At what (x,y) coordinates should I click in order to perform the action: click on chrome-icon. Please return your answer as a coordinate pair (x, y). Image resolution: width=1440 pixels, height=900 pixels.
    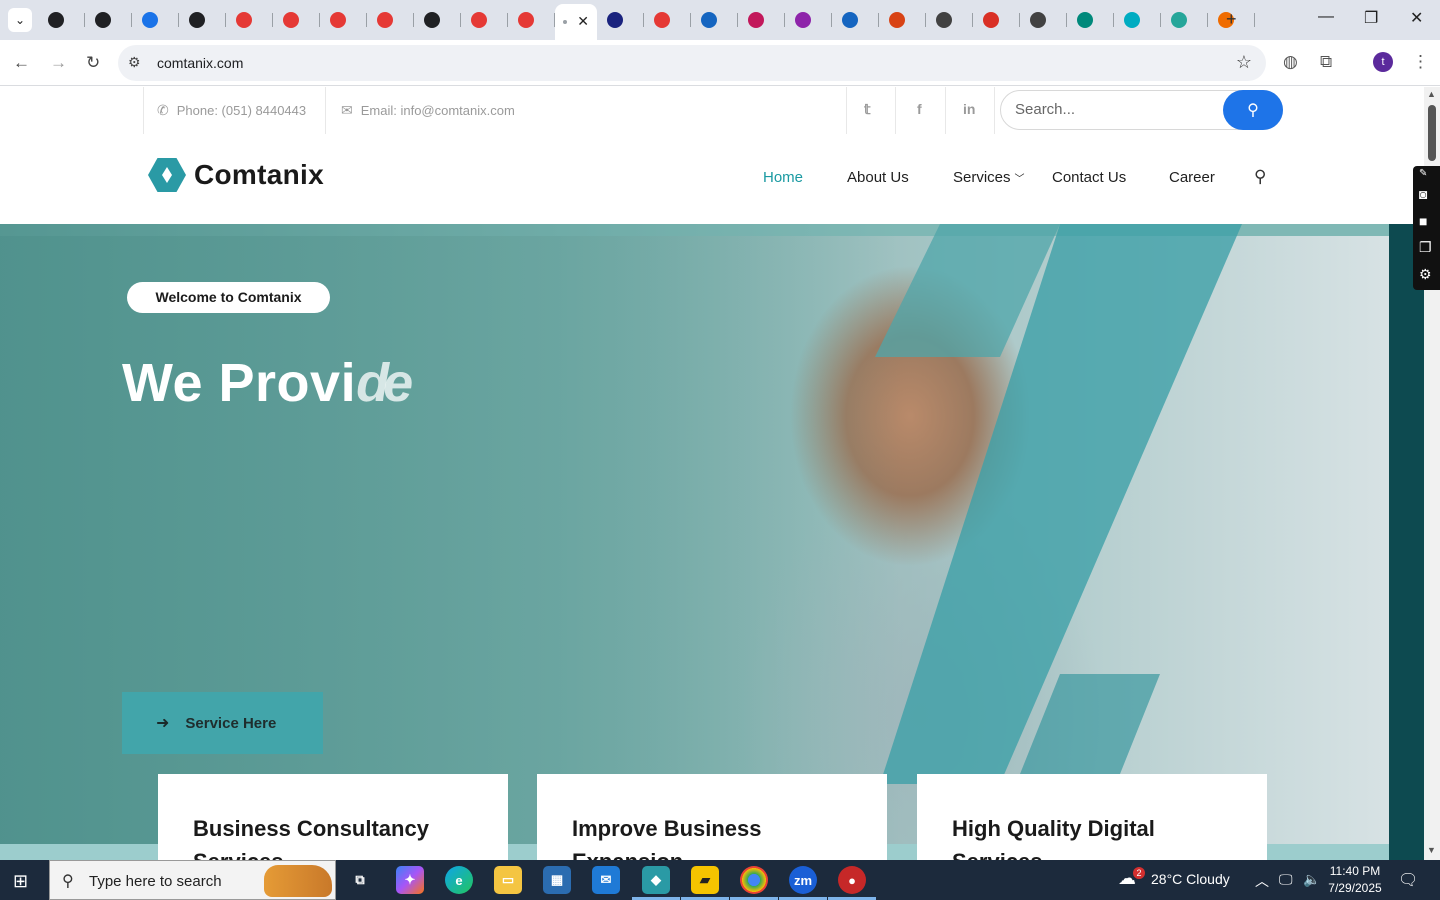
    Looking at the image, I should click on (754, 883).